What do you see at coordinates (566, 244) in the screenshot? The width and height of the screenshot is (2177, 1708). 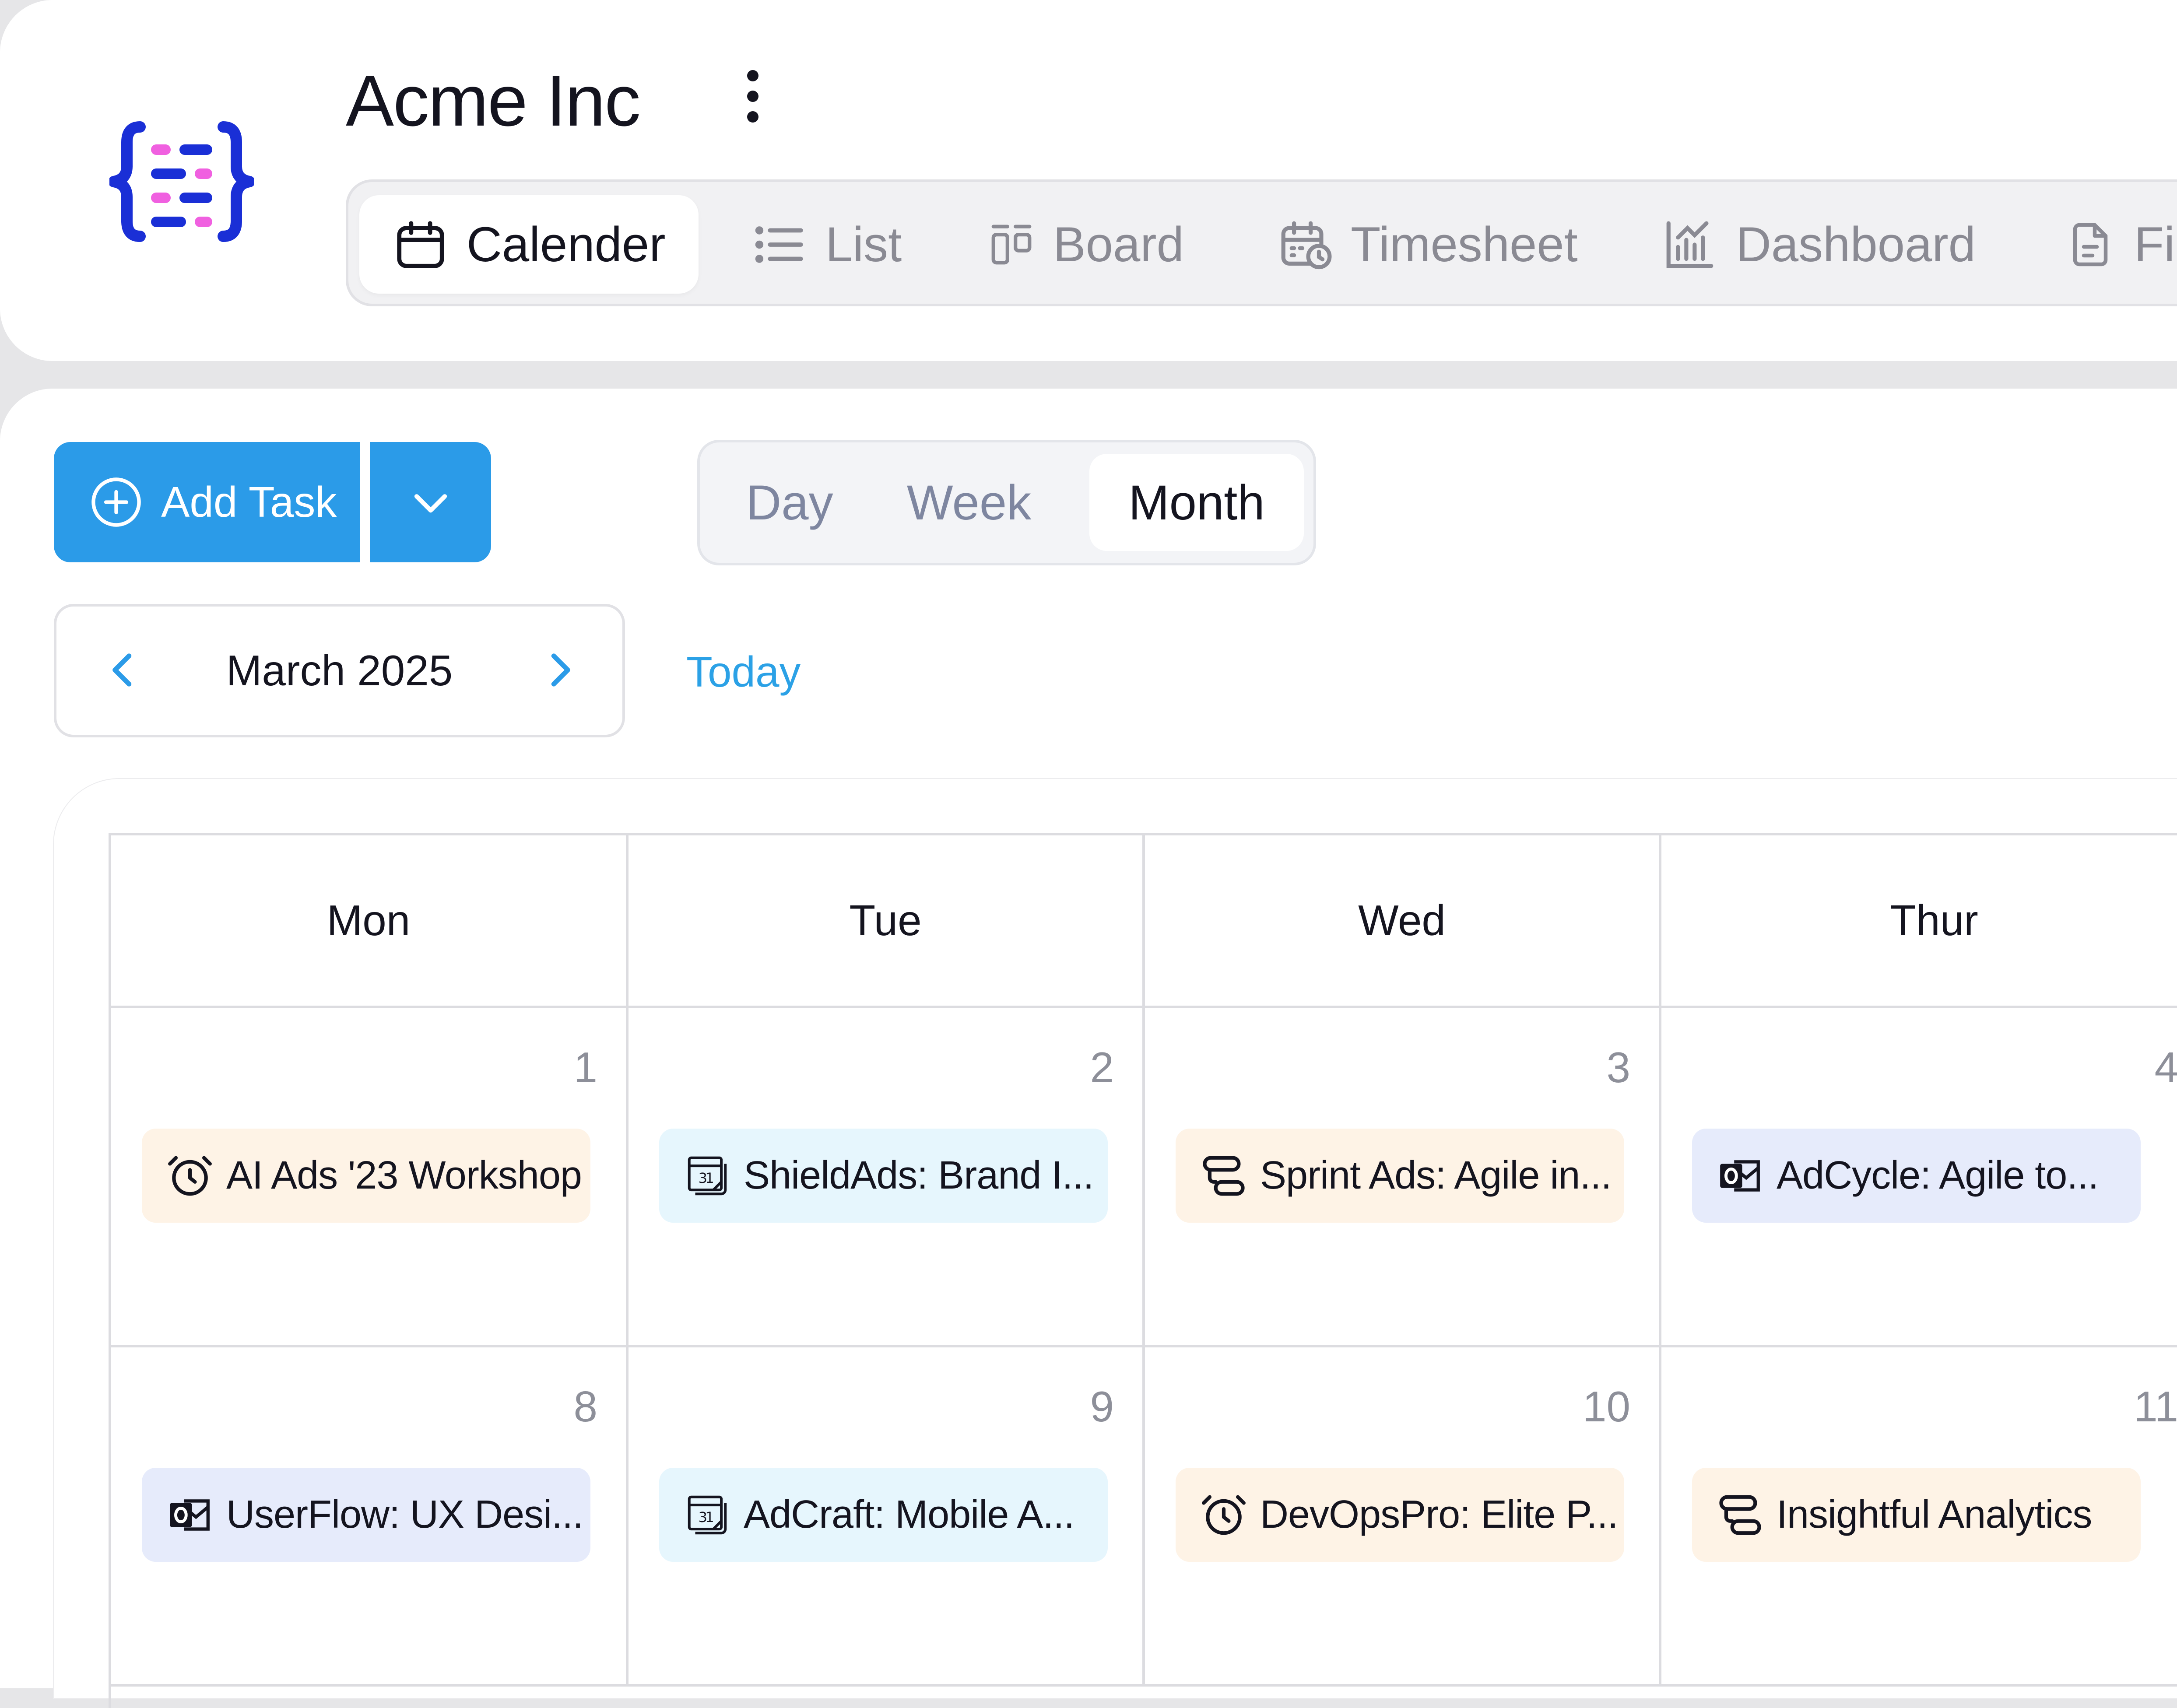 I see `tab-calendar-label: Calender` at bounding box center [566, 244].